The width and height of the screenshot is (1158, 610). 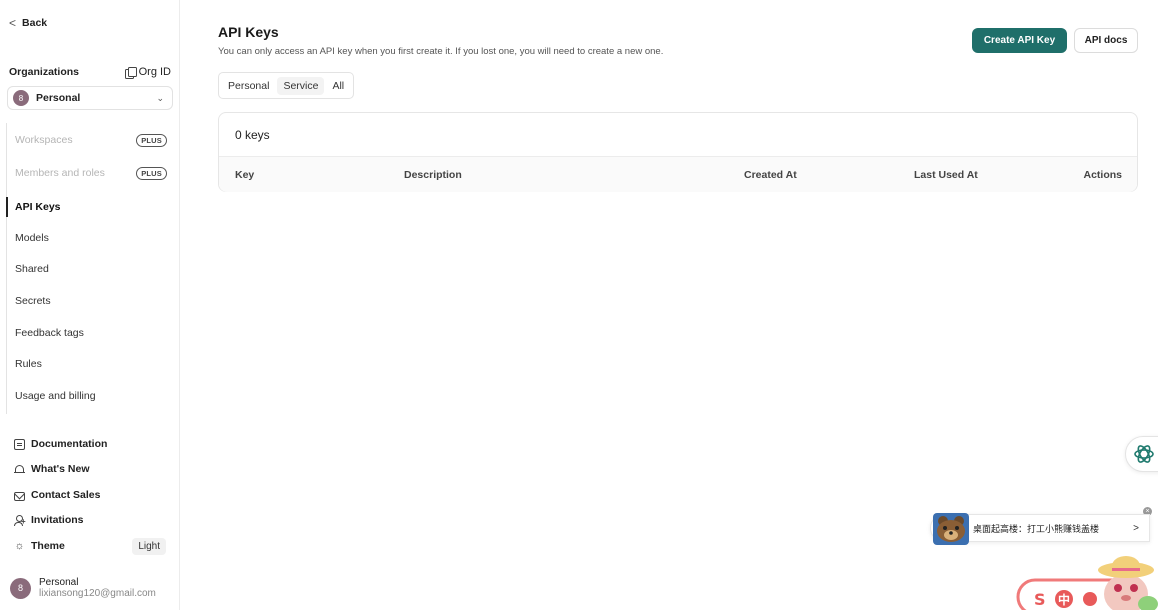 I want to click on chevron-left-icon: <, so click(x=13, y=23).